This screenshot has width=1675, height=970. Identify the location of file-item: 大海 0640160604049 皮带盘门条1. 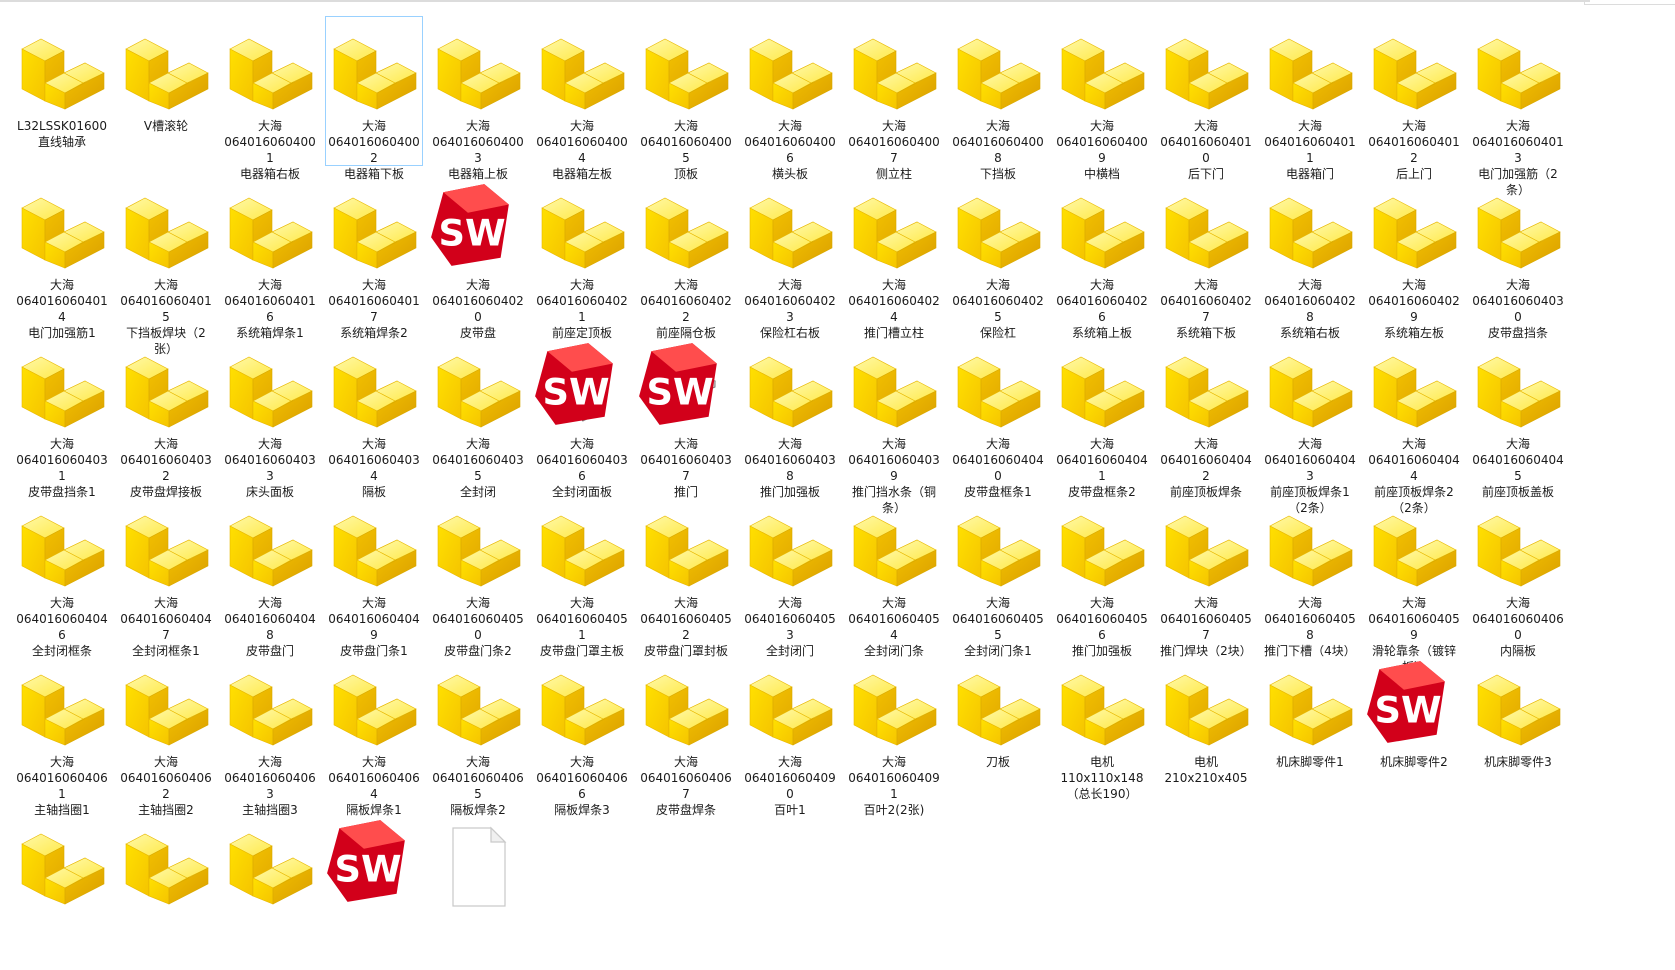
(374, 575).